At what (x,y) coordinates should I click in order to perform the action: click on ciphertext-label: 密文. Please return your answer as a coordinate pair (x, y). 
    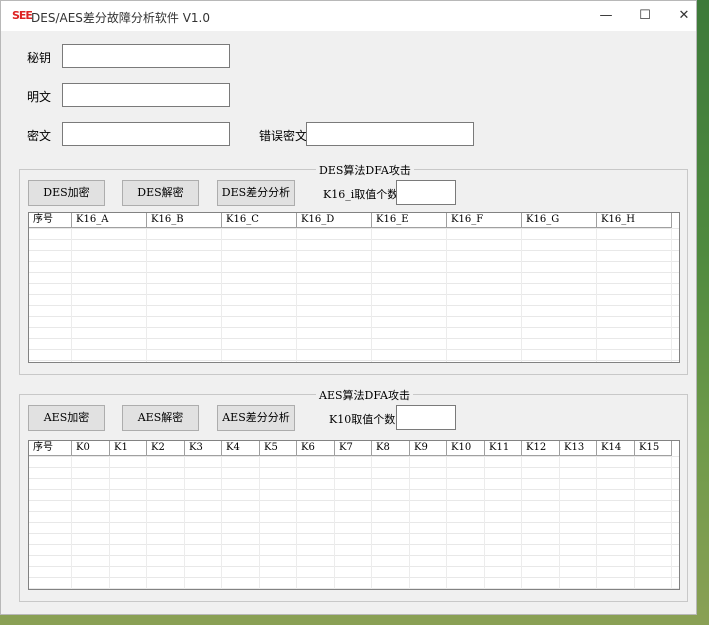
    Looking at the image, I should click on (39, 136).